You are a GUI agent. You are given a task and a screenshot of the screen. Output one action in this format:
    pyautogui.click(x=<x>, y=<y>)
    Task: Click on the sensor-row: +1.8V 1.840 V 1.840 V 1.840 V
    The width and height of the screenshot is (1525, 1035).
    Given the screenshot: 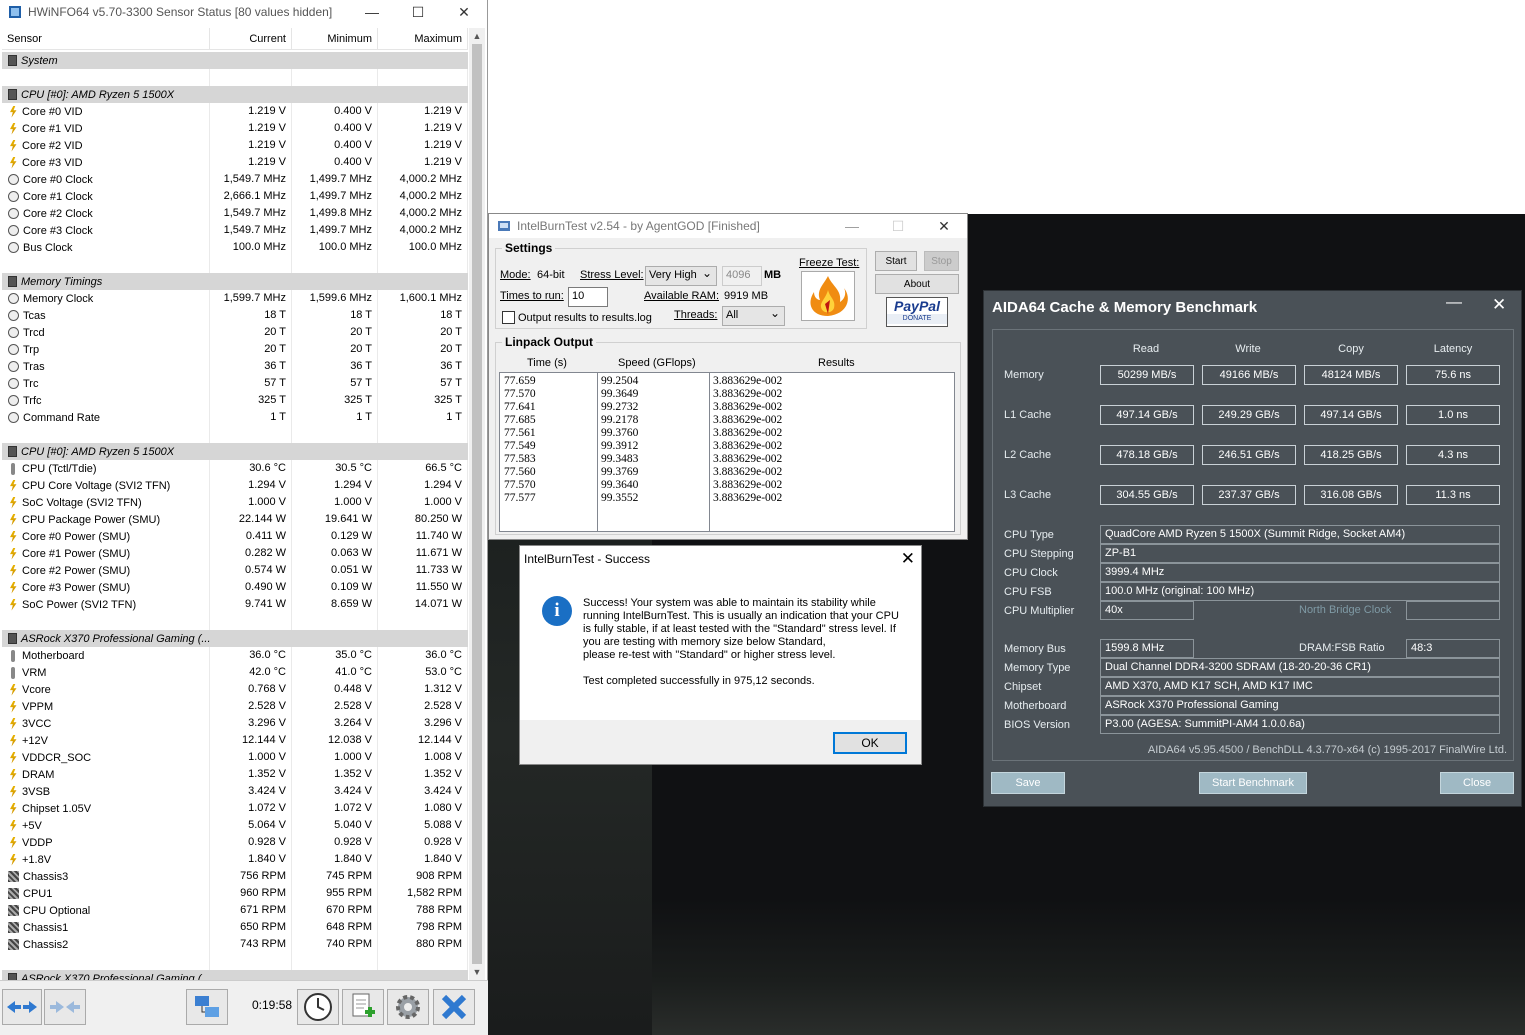 What is the action you would take?
    pyautogui.click(x=235, y=859)
    